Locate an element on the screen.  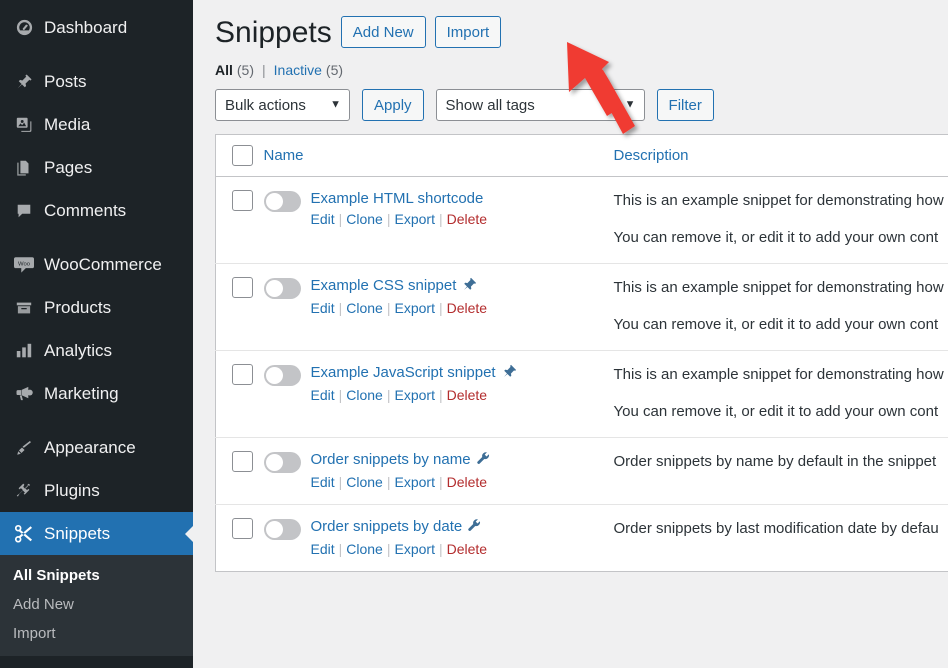
submenu-item-all-snippets: All Snippets is located at coordinates (96, 575).